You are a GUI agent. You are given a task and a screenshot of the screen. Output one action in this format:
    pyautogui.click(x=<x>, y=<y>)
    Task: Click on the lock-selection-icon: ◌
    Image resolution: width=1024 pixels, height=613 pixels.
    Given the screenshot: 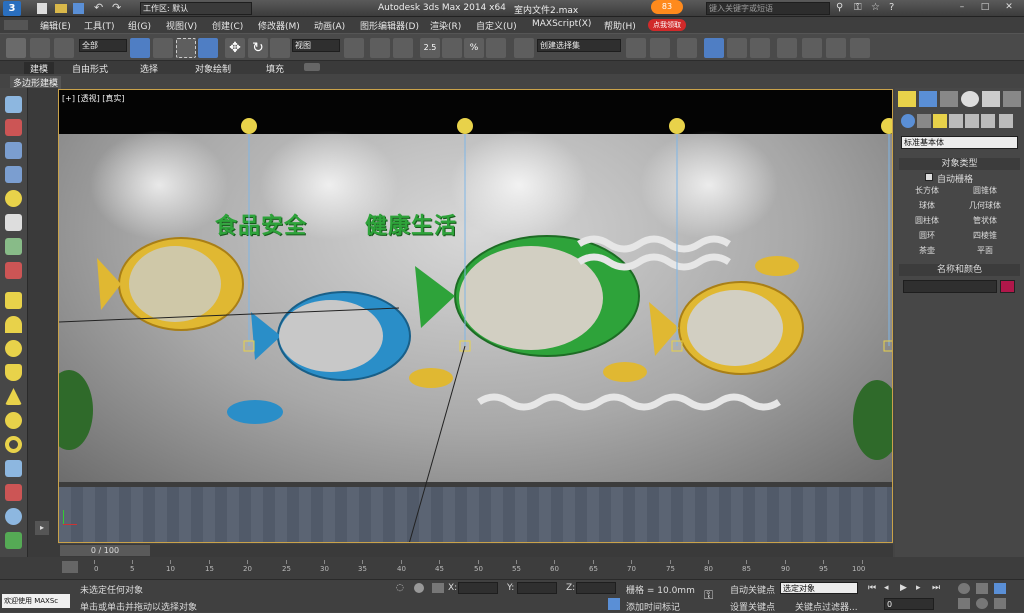 What is the action you would take?
    pyautogui.click(x=401, y=588)
    